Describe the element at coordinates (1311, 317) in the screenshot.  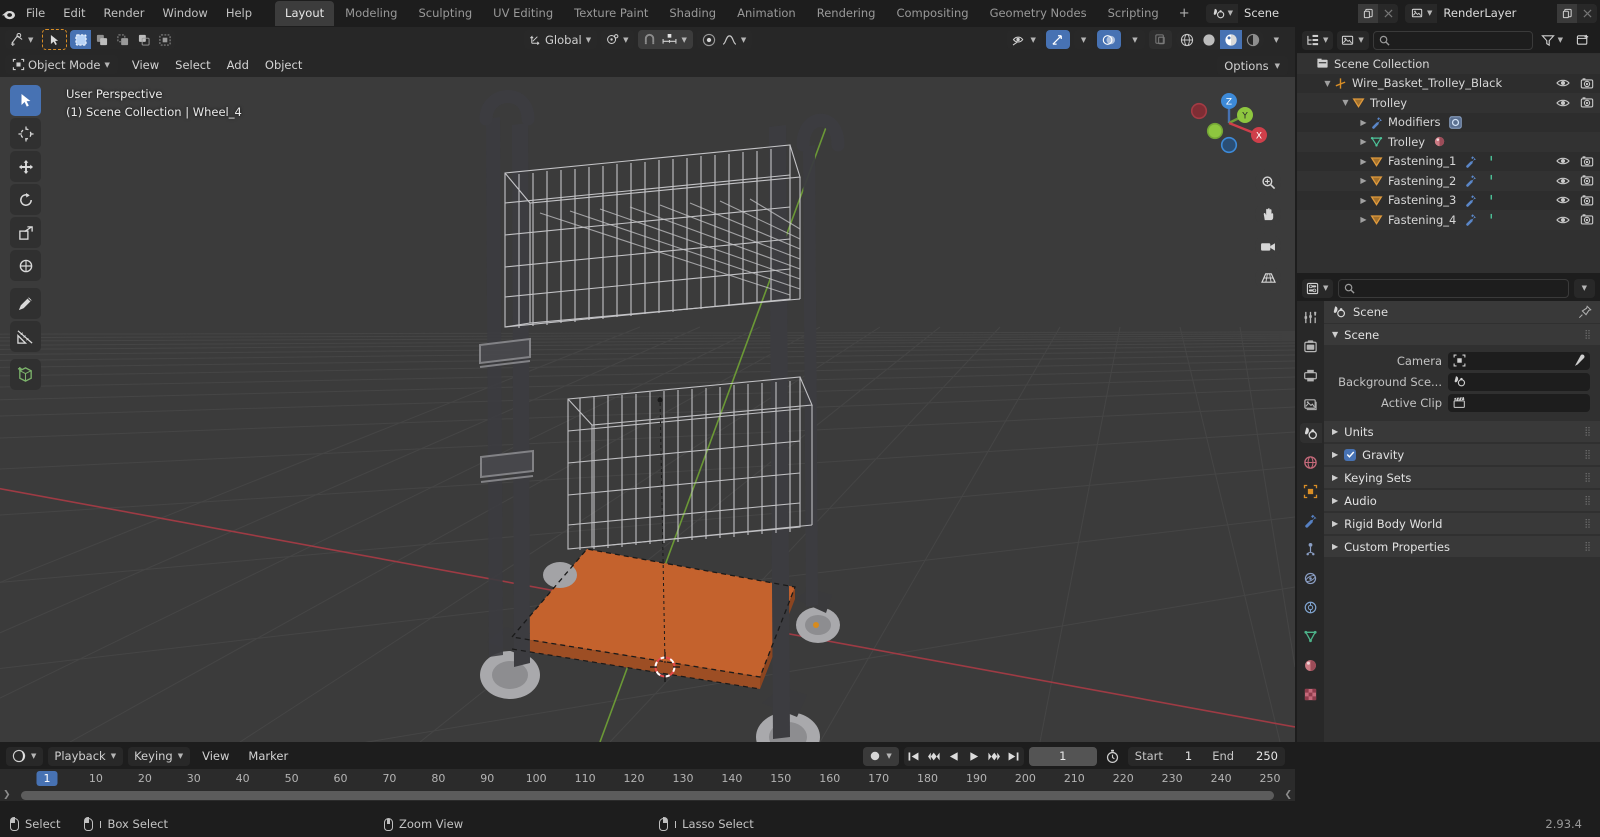
I see `tool-icon` at that location.